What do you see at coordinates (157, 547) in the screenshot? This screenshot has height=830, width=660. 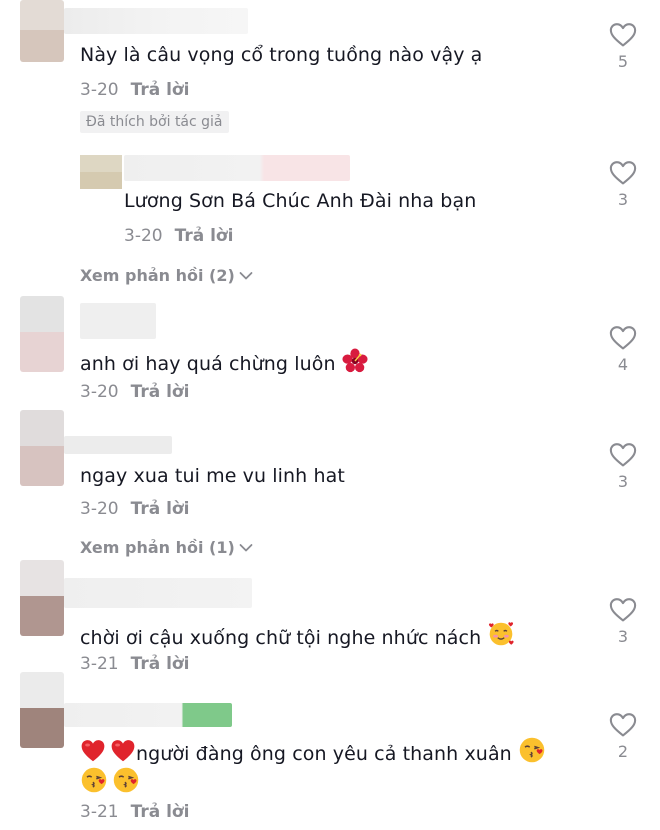 I see `view-replies-label: Xem phản hồi (1)` at bounding box center [157, 547].